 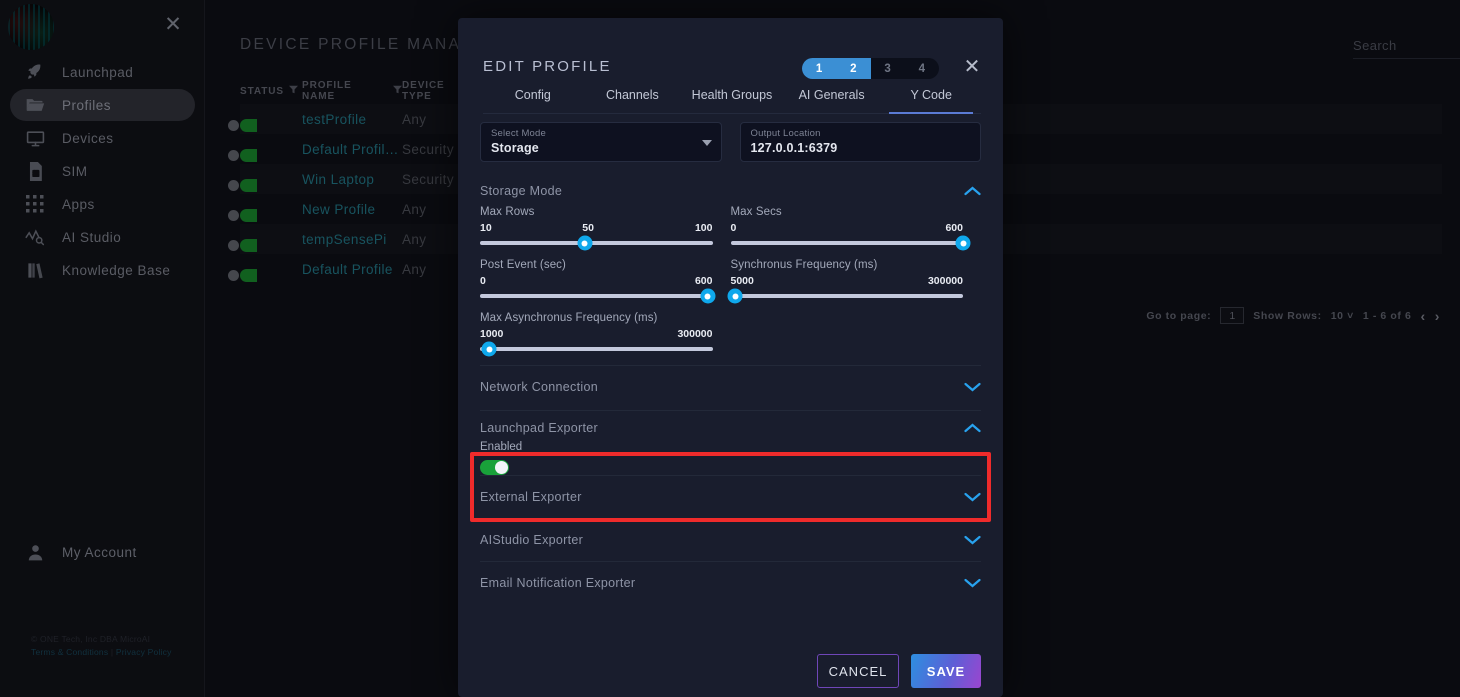 What do you see at coordinates (75, 171) in the screenshot?
I see `sidebar-item-label: SIM` at bounding box center [75, 171].